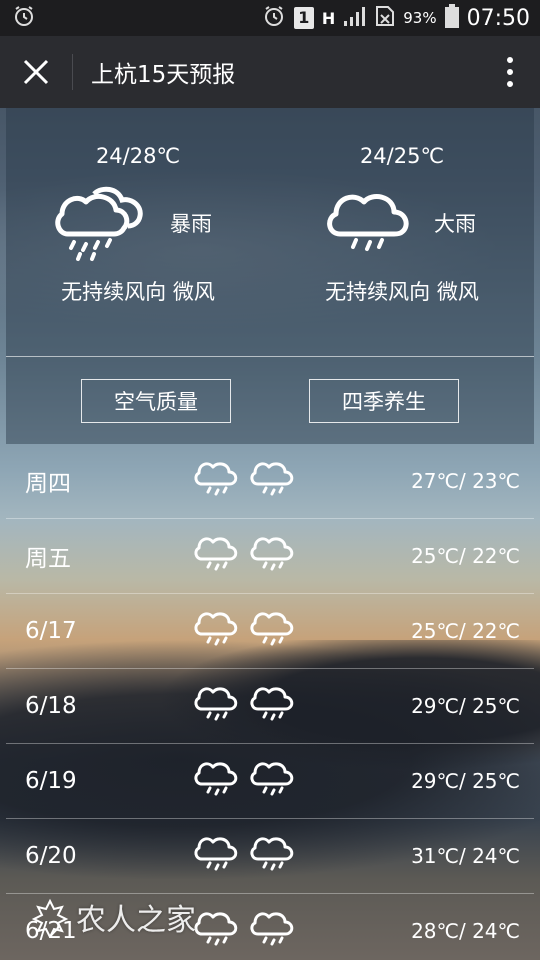  Describe the element at coordinates (455, 224) in the screenshot. I see `condition-label: 大雨` at that location.